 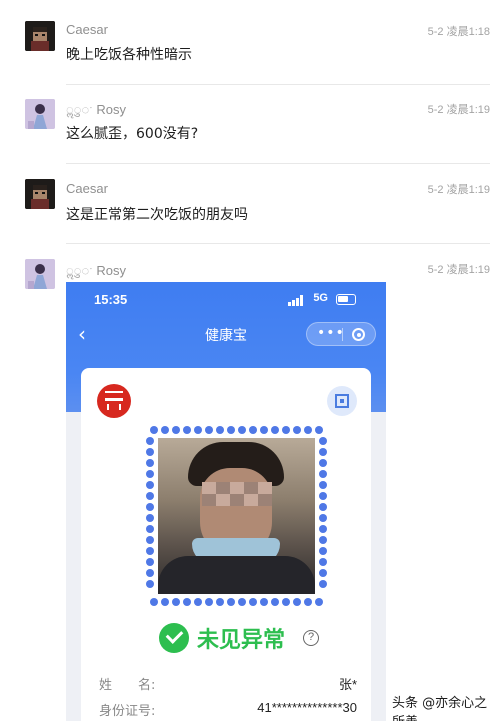 I want to click on message-text: 这是正常第二次吃饭的朋友吗, so click(x=157, y=215).